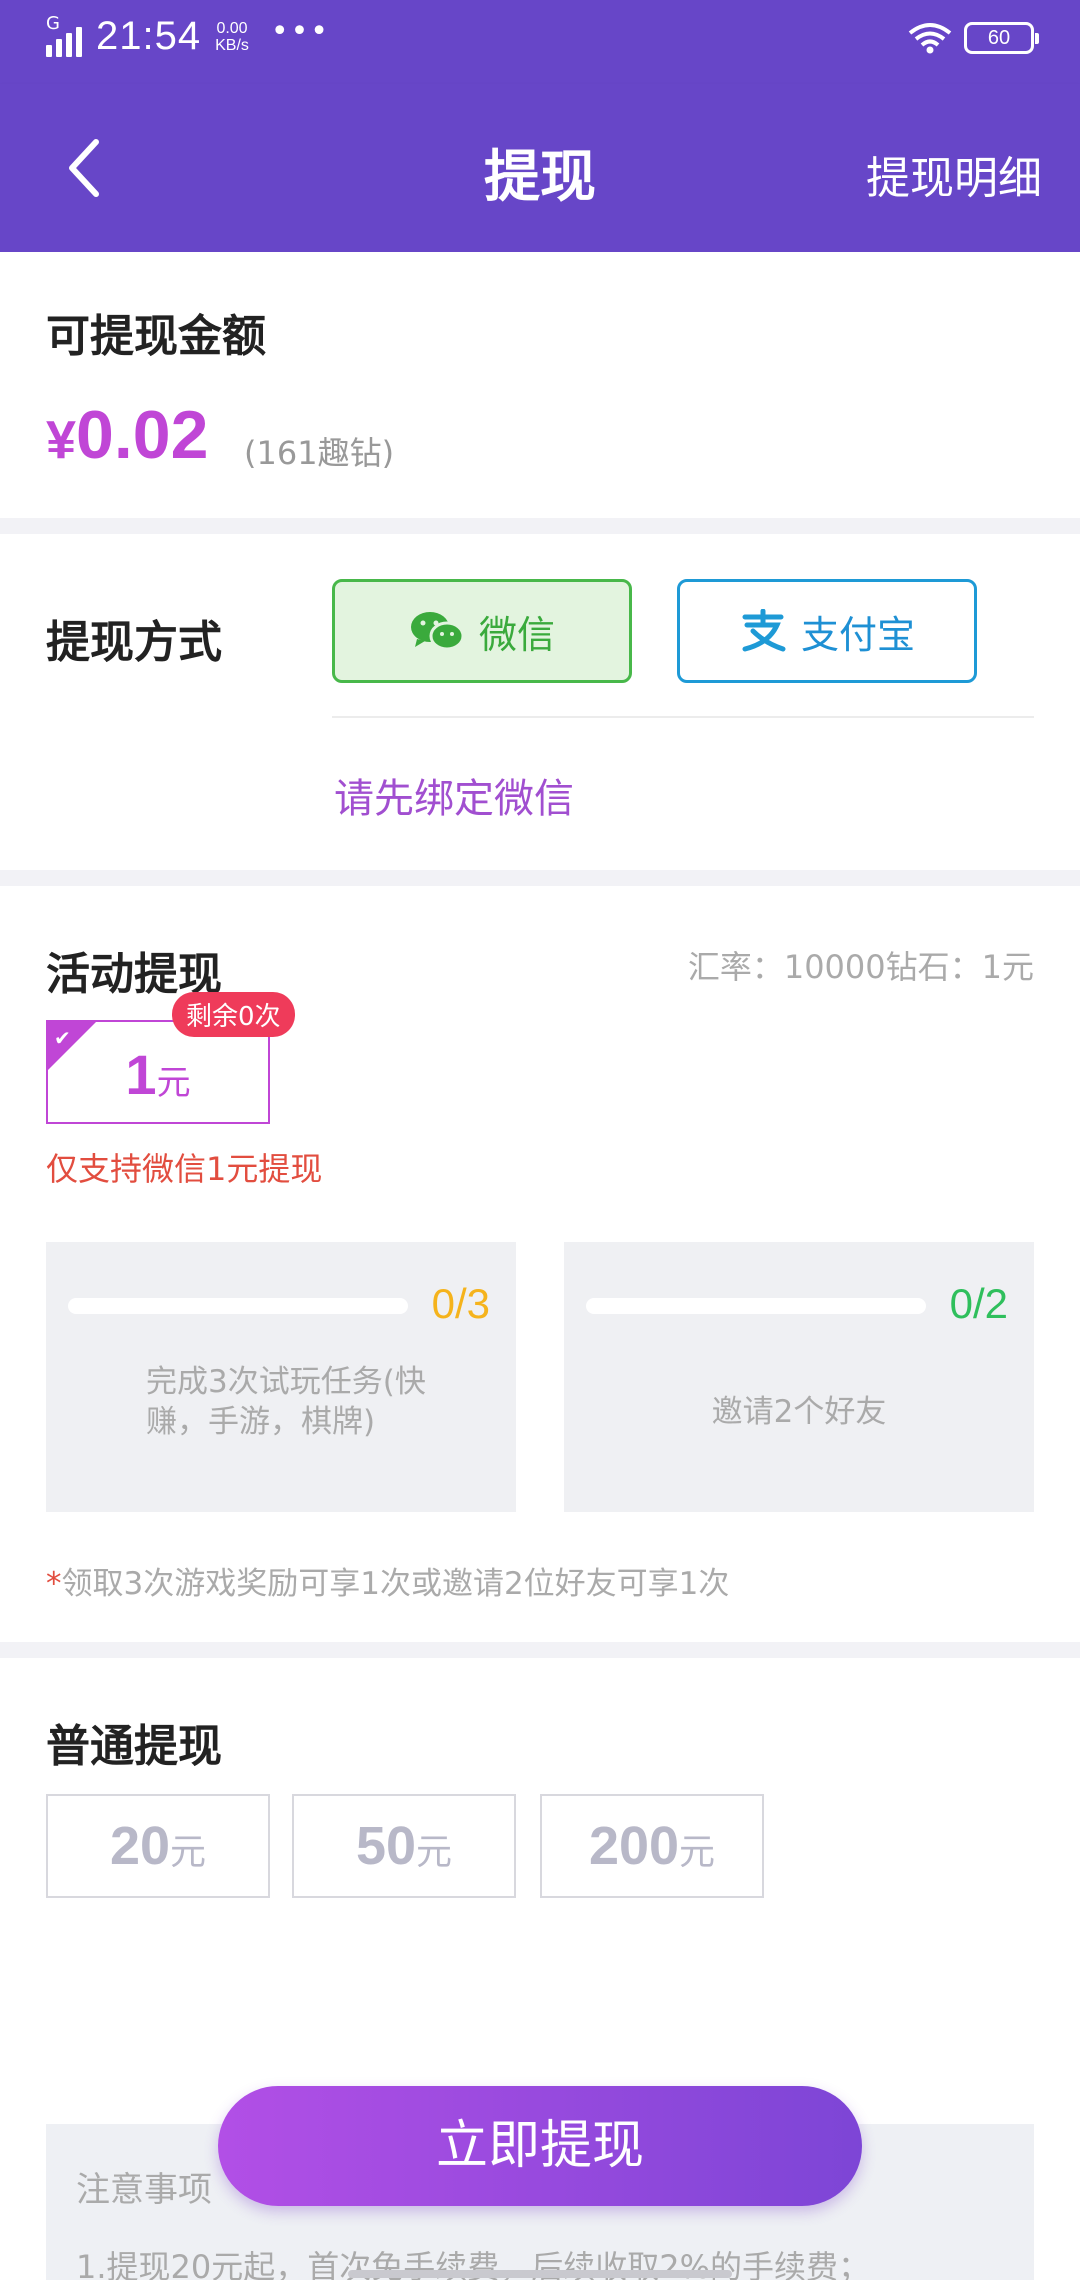  Describe the element at coordinates (460, 1303) in the screenshot. I see `task-count: 0/3` at that location.